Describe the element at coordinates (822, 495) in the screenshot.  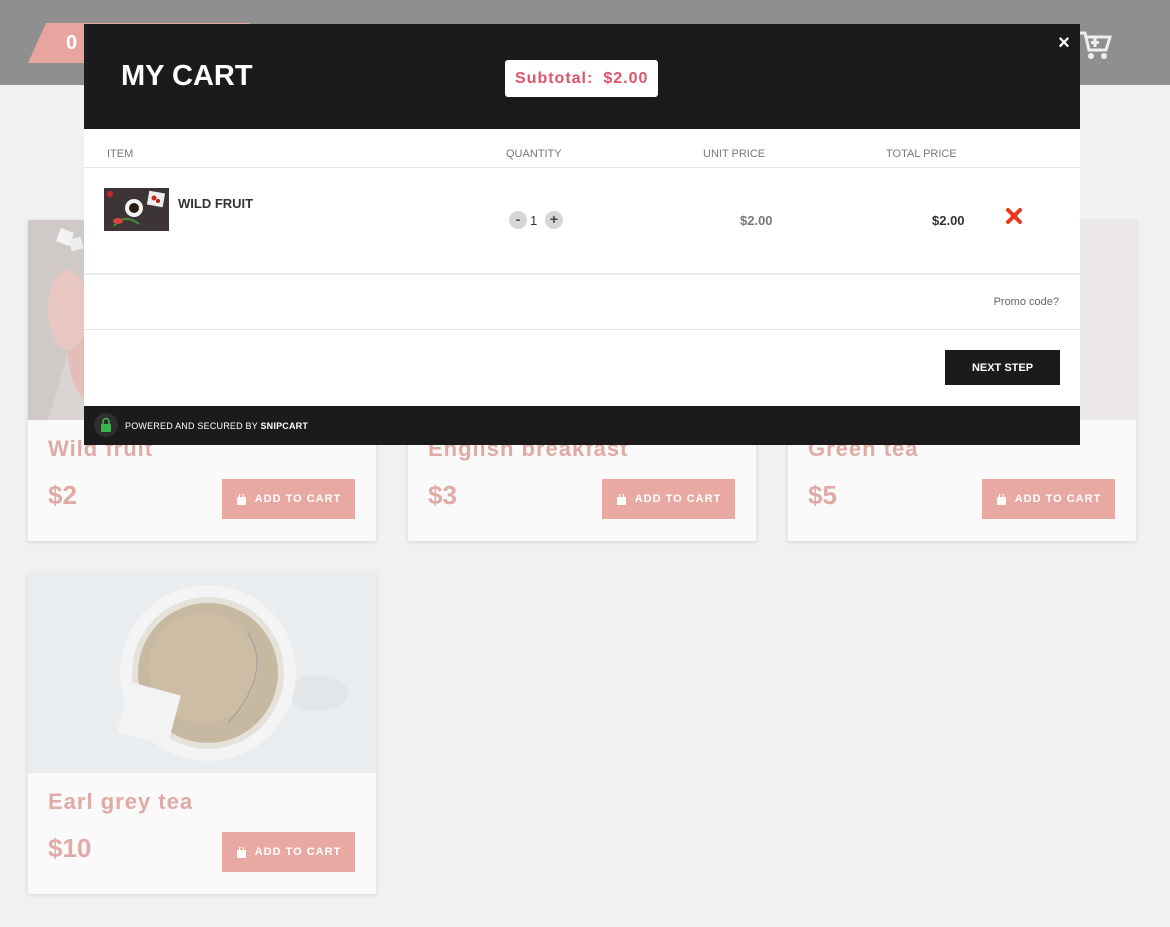
I see `product-price: $5` at that location.